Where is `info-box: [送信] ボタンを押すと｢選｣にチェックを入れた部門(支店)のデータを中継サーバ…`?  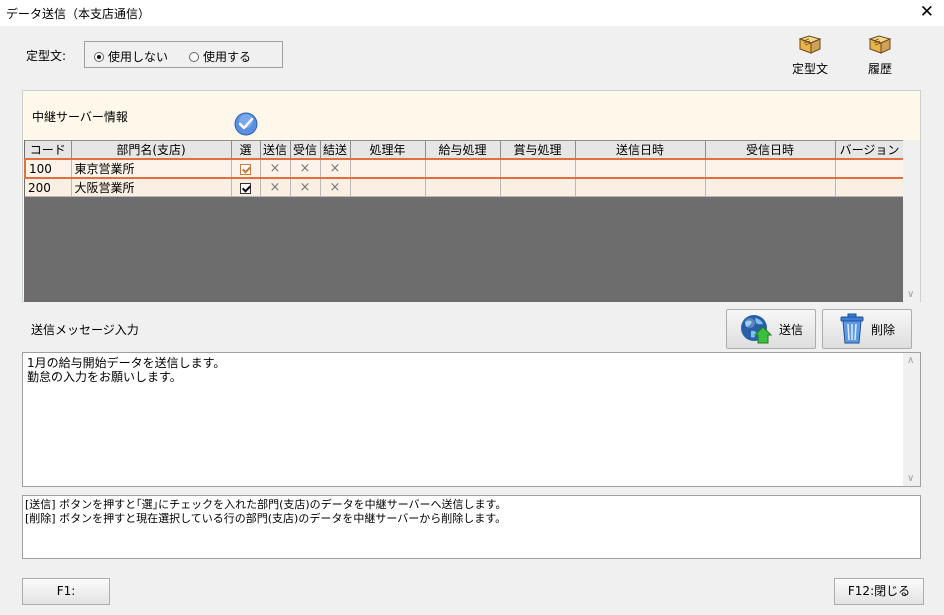
info-box: [送信] ボタンを押すと｢選｣にチェックを入れた部門(支店)のデータを中継サーバ… is located at coordinates (471, 527).